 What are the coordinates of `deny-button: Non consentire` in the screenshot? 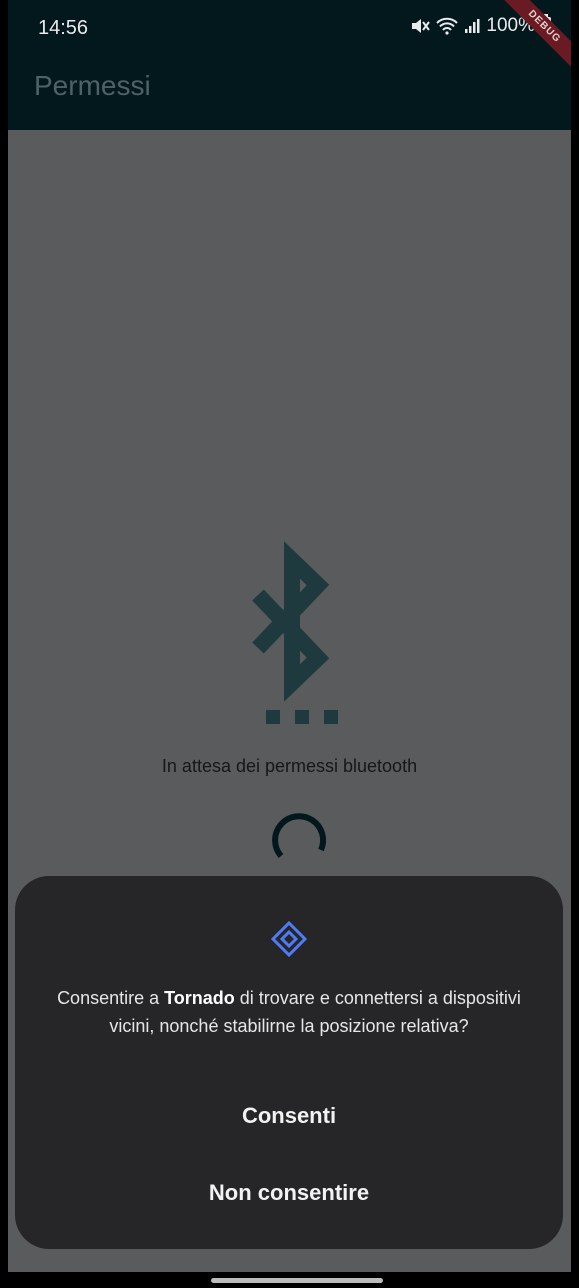 It's located at (289, 1193).